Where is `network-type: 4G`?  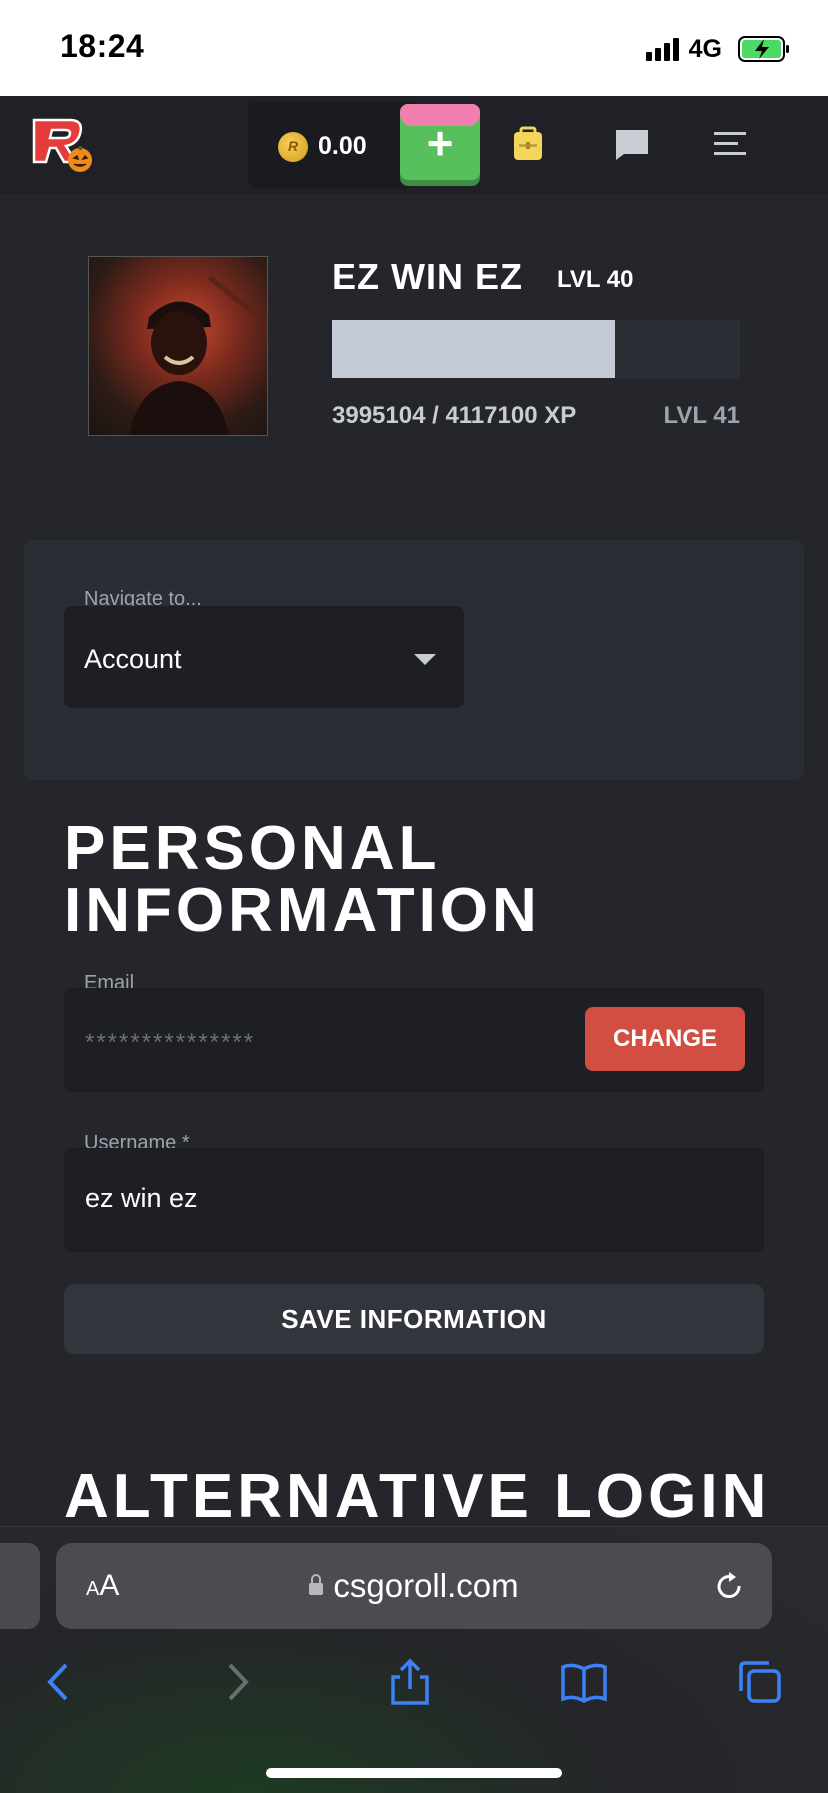
network-type: 4G is located at coordinates (705, 48).